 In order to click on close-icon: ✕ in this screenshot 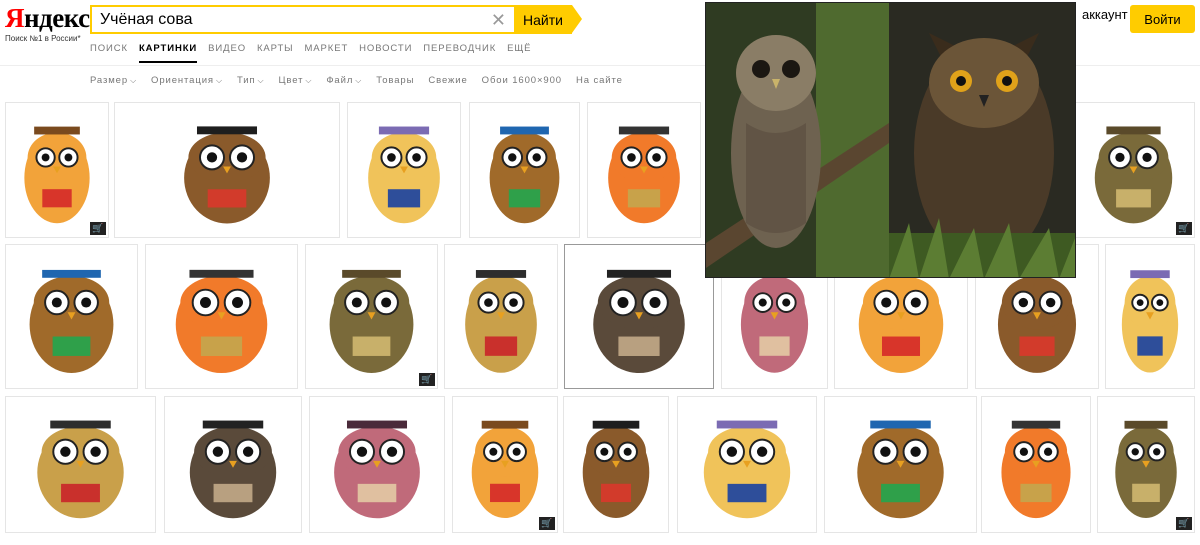, I will do `click(498, 20)`.